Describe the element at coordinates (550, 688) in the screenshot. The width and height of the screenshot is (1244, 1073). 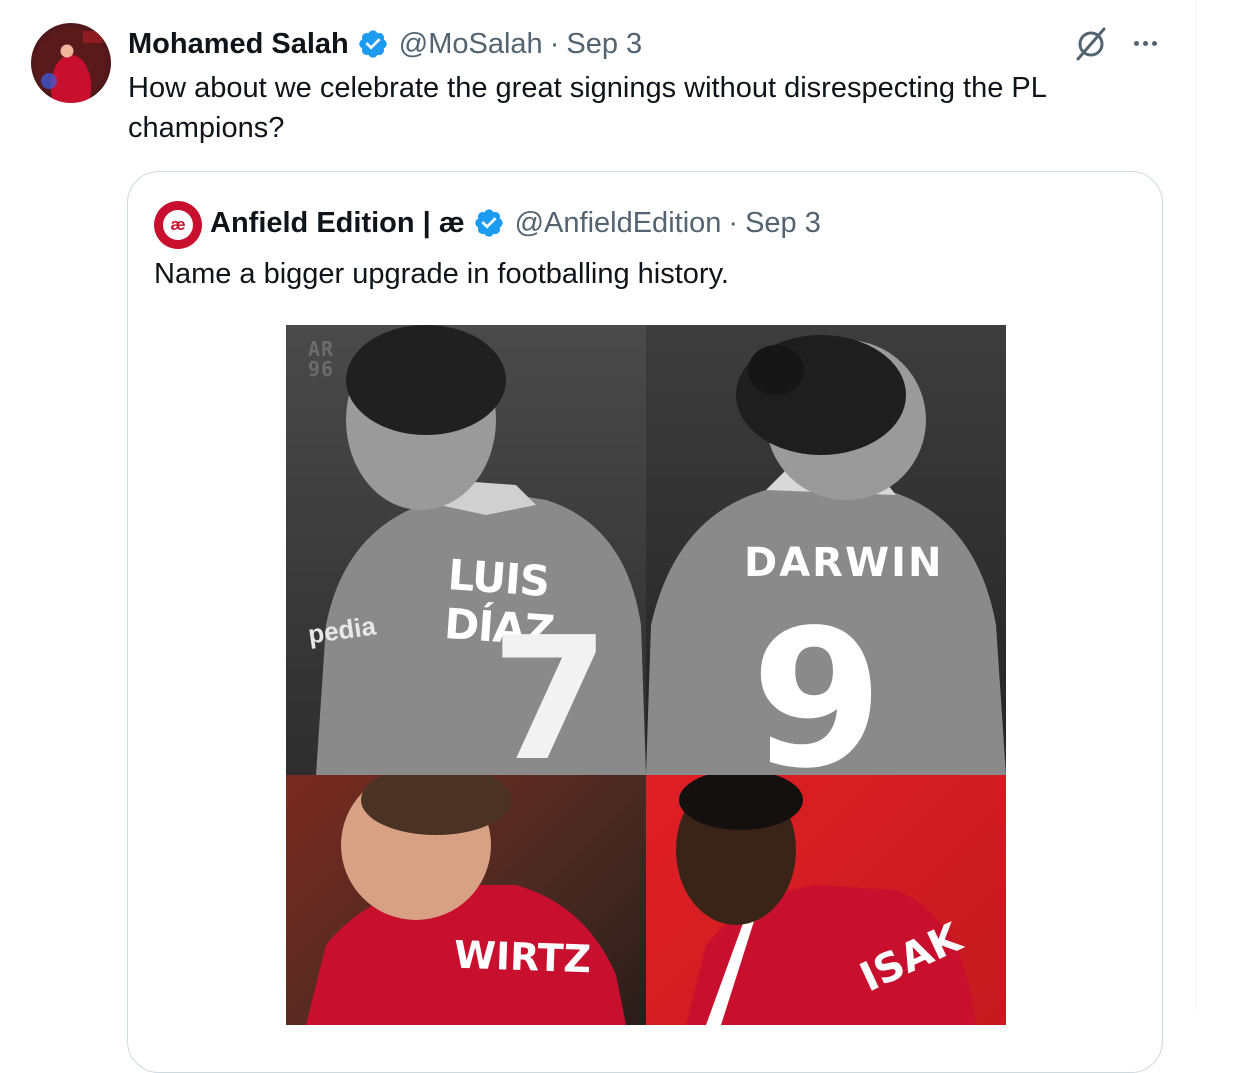
I see `shirt-number-7: 7` at that location.